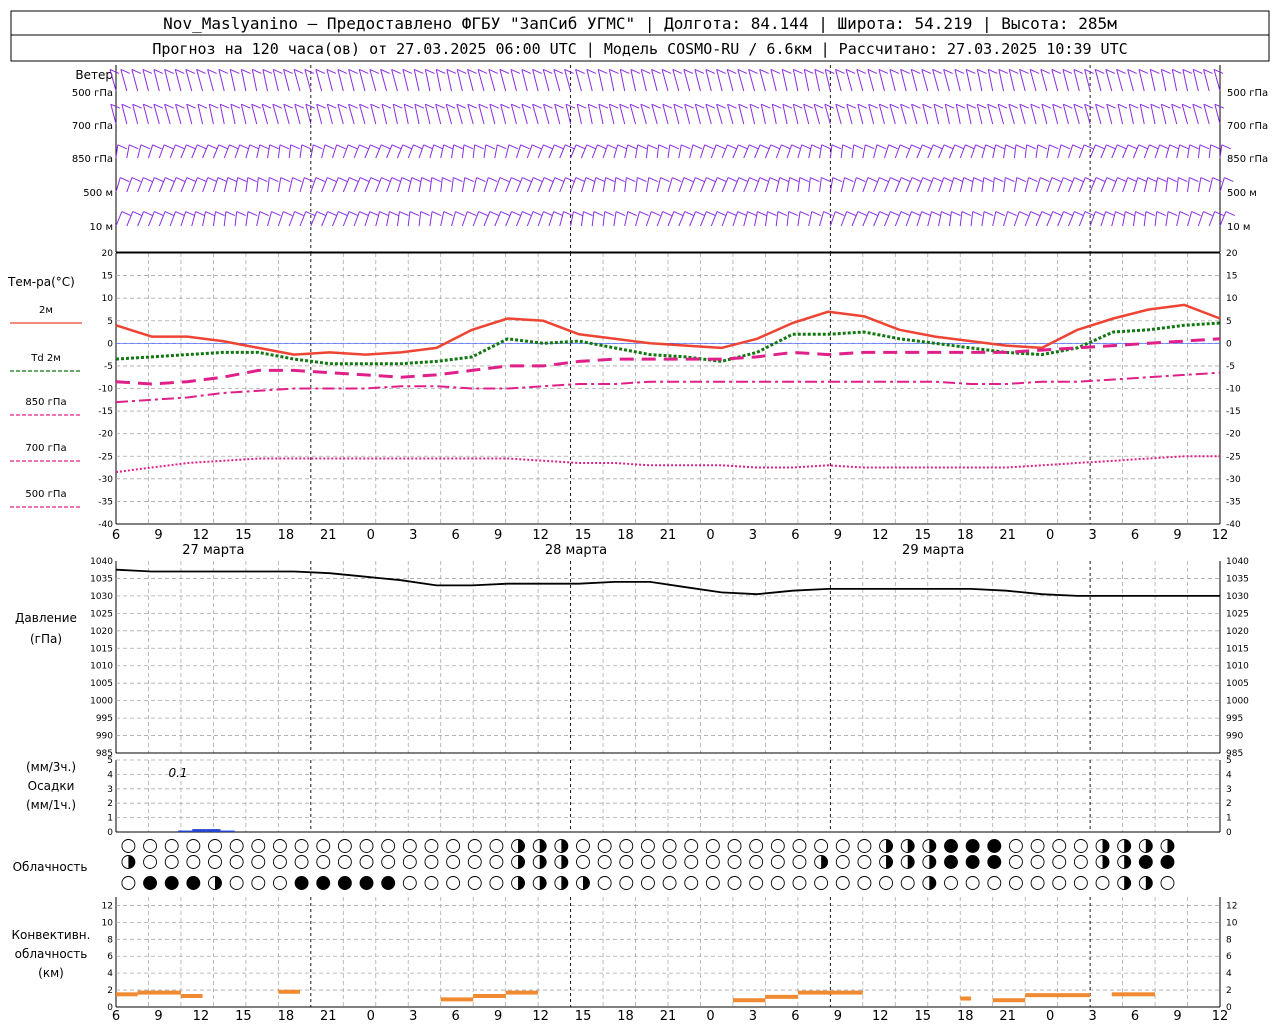 The height and width of the screenshot is (1024, 1280). Describe the element at coordinates (1230, 367) in the screenshot. I see `temp-ytick-right: -5` at that location.